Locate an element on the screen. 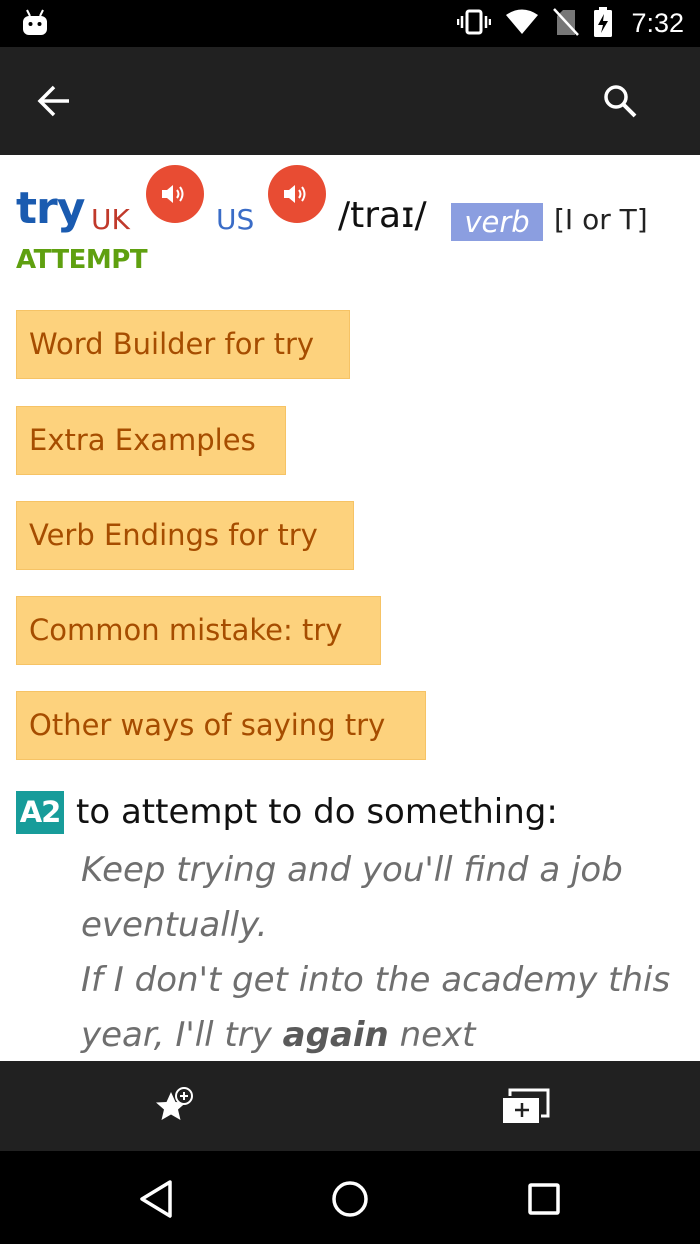  uk-label: UK is located at coordinates (110, 219).